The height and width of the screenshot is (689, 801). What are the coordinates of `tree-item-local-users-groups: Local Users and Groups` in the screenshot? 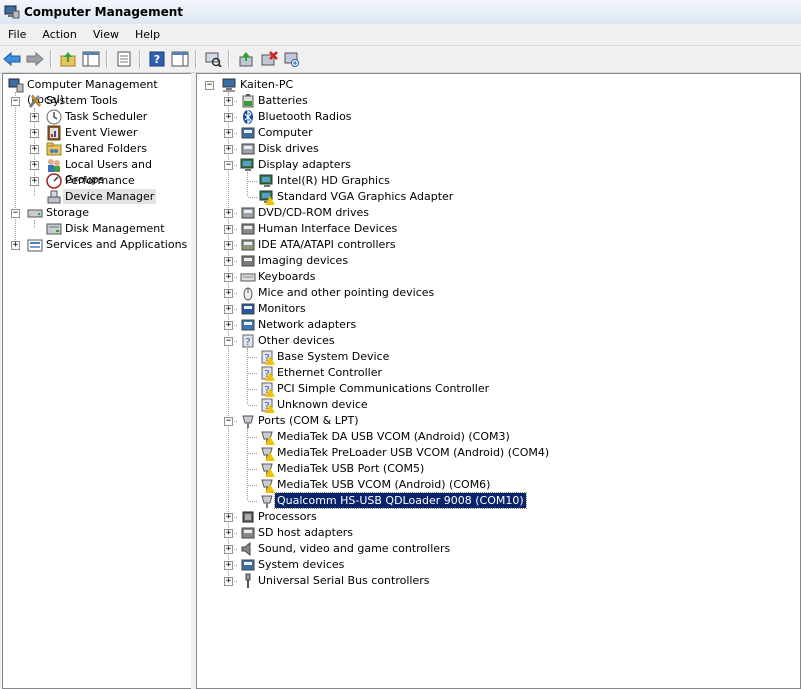 It's located at (127, 171).